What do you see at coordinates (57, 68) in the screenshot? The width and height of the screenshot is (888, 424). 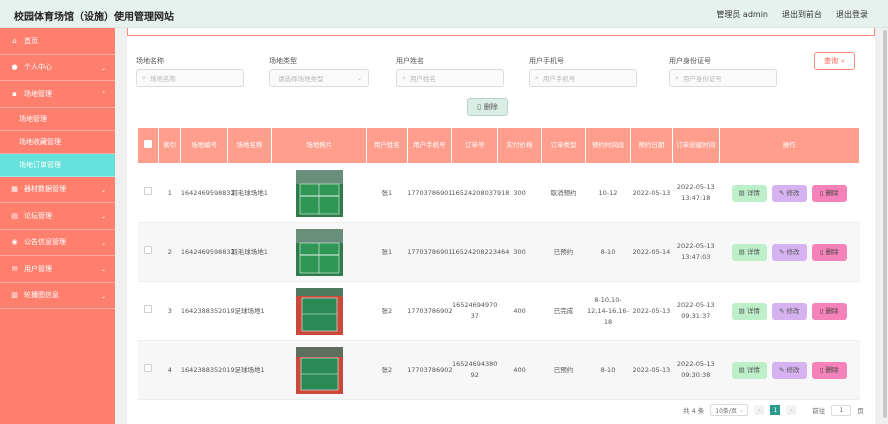 I see `sidebar-item-profile: ● 个人中心 ⌄` at bounding box center [57, 68].